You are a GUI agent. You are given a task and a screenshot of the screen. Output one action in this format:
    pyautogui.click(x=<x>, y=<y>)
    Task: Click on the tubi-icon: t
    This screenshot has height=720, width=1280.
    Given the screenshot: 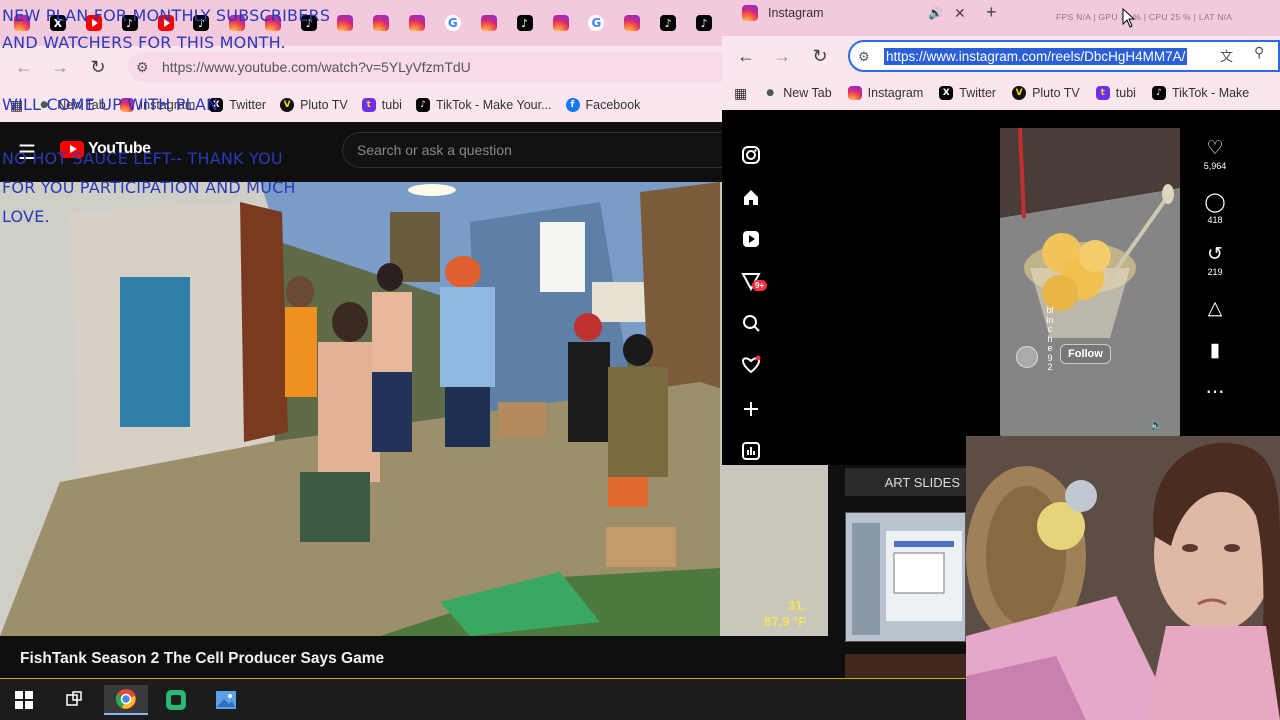 What is the action you would take?
    pyautogui.click(x=1102, y=93)
    